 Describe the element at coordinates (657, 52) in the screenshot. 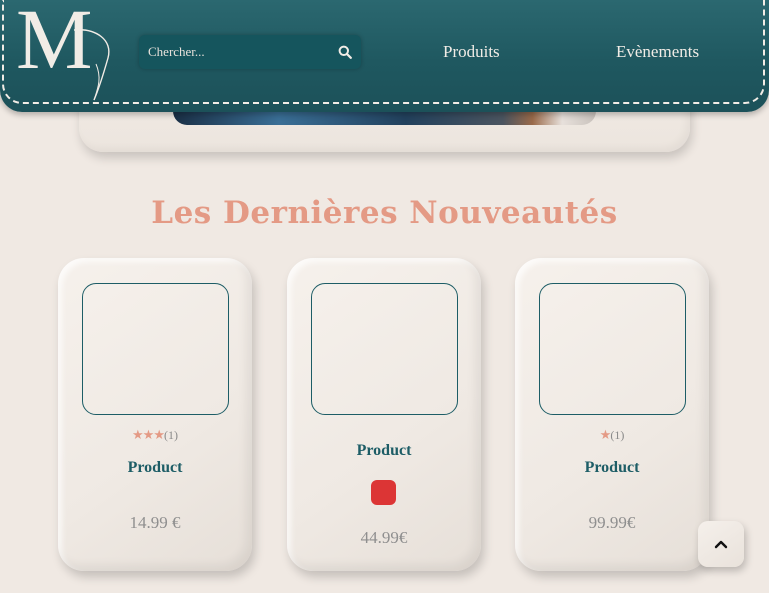

I see `nav-events: Evènements` at that location.